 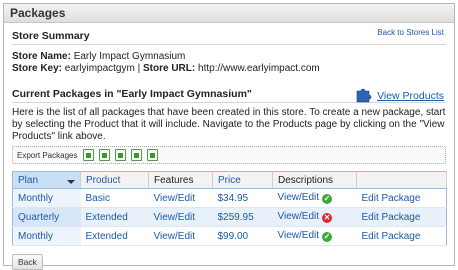 I want to click on column-header-features: Features, so click(x=180, y=180).